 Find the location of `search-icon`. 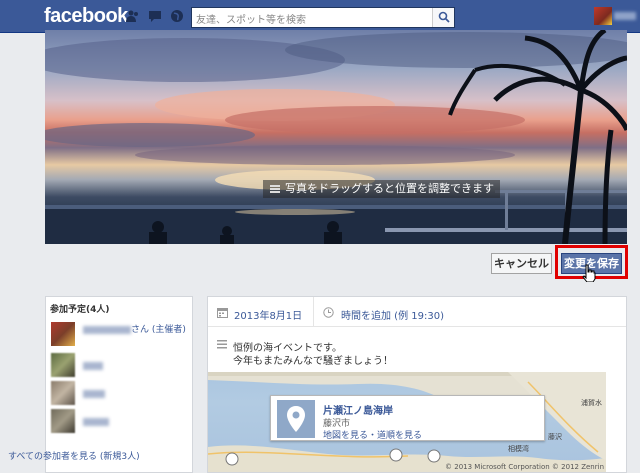

search-icon is located at coordinates (444, 17).